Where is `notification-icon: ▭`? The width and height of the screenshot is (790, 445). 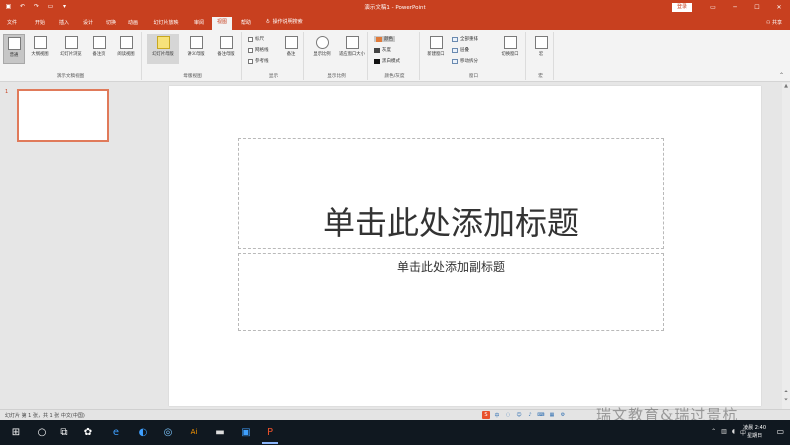 notification-icon: ▭ is located at coordinates (780, 431).